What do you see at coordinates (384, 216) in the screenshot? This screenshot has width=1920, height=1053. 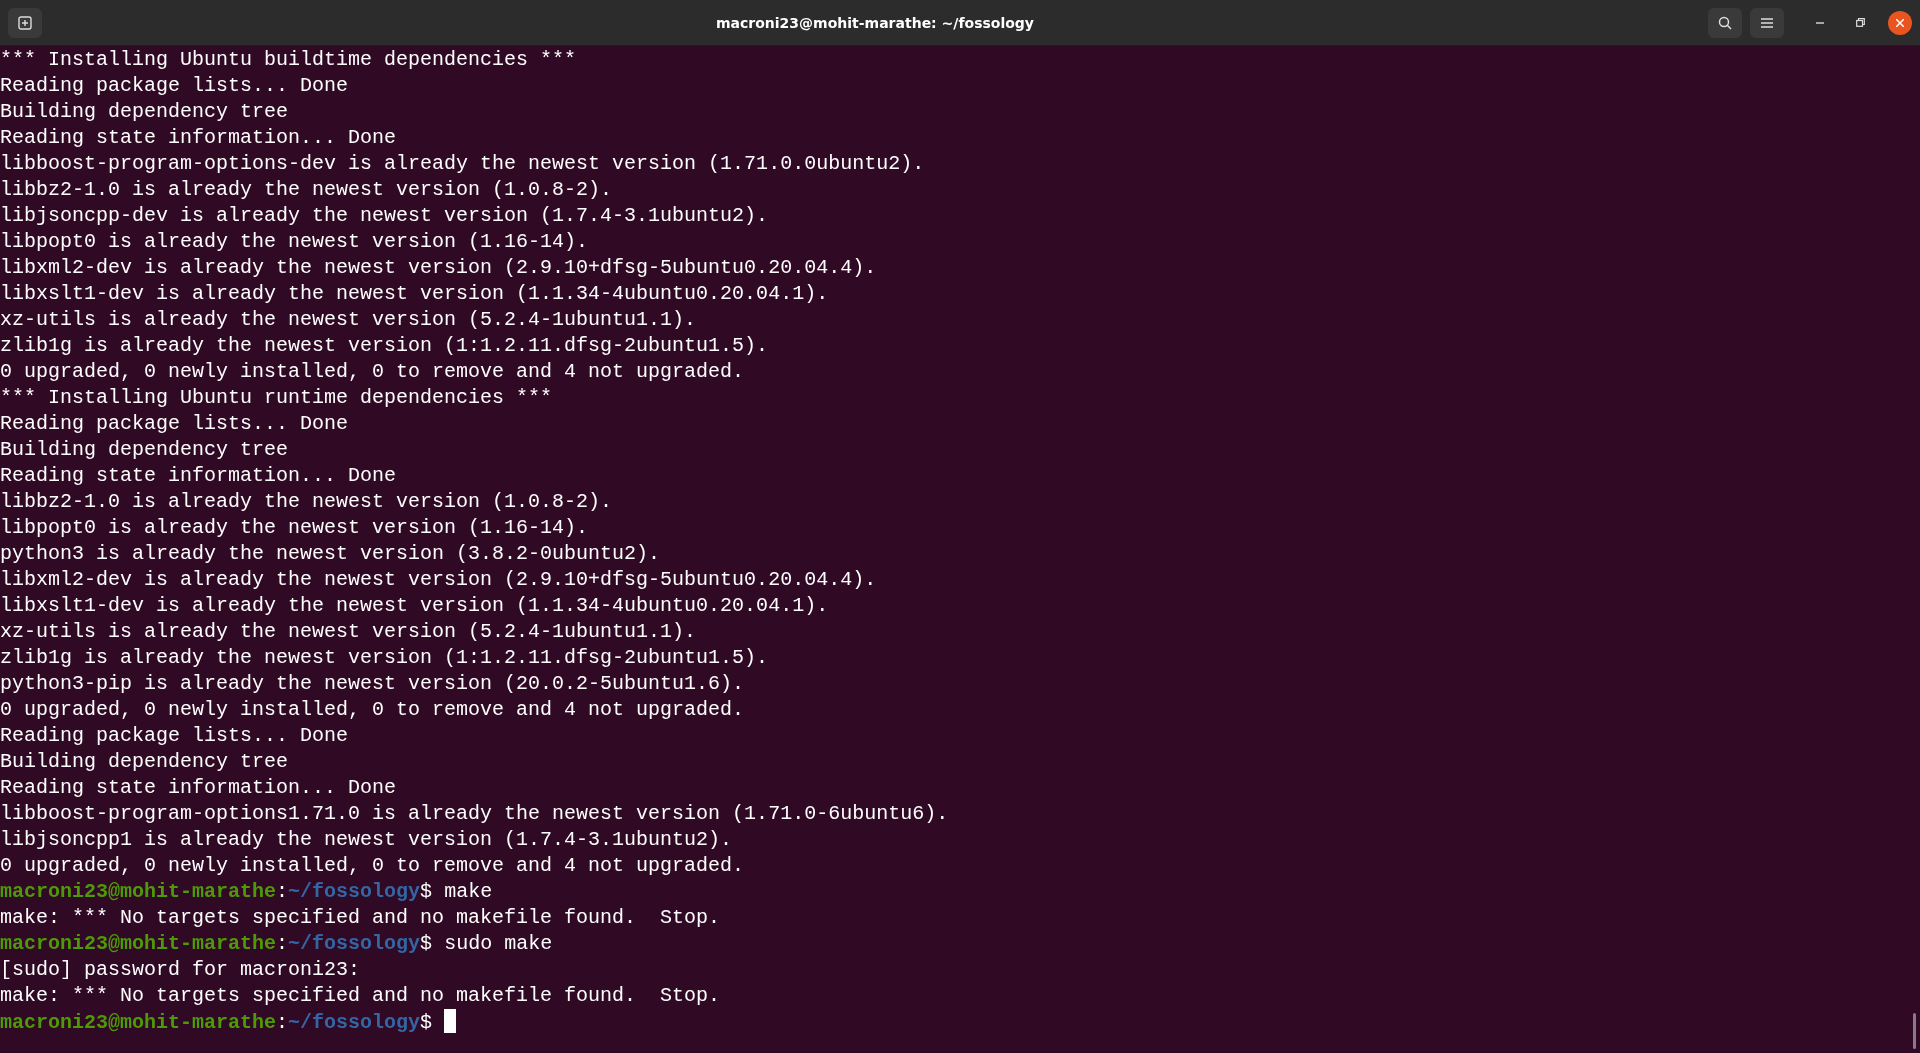 I see `output-line: libjsoncpp-dev is already the newest version (1.7.4-3.1ubuntu2).` at bounding box center [384, 216].